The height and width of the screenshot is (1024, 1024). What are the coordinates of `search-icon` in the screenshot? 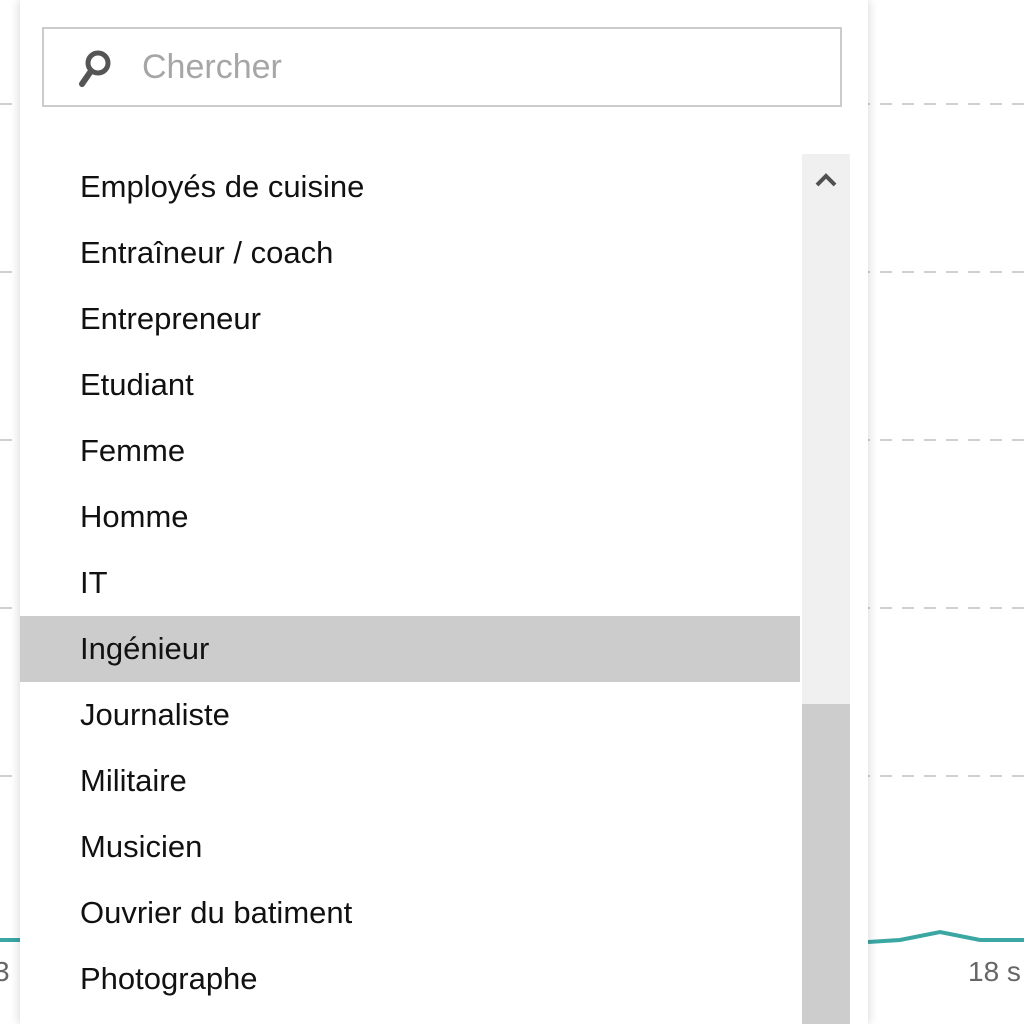 It's located at (95, 68).